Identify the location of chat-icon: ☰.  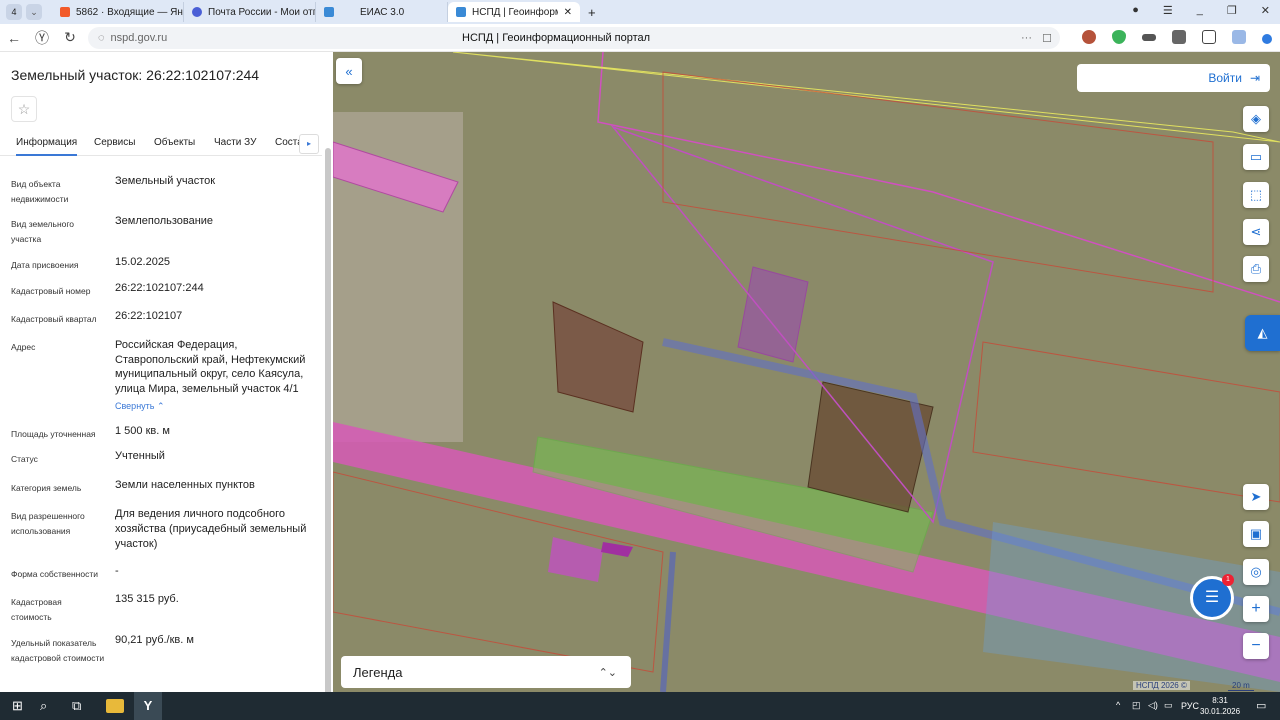
(1212, 597).